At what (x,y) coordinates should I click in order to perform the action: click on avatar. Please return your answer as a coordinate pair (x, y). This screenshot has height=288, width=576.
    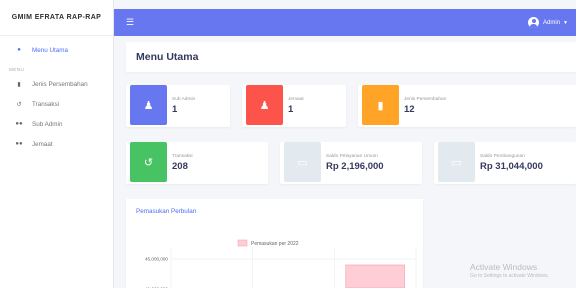
    Looking at the image, I should click on (534, 22).